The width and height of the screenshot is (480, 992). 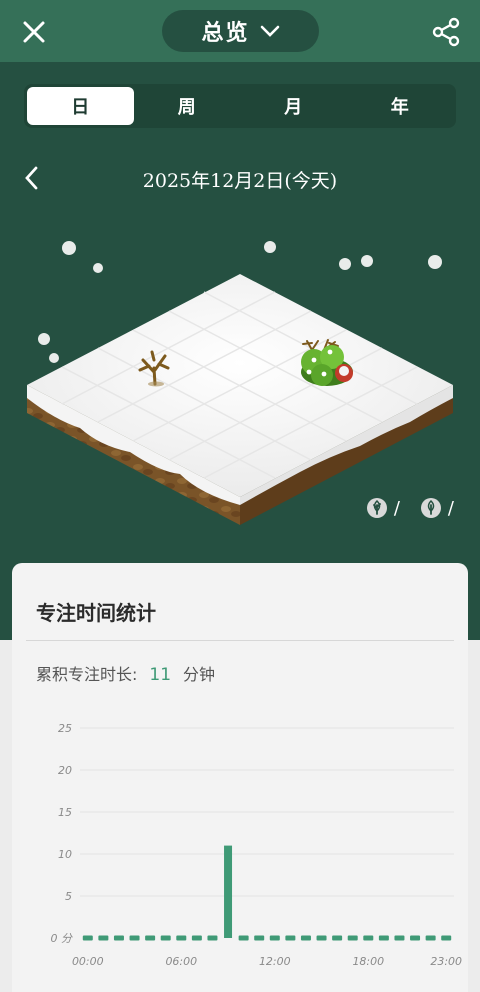 What do you see at coordinates (65, 854) in the screenshot?
I see `y-tick-label: 10` at bounding box center [65, 854].